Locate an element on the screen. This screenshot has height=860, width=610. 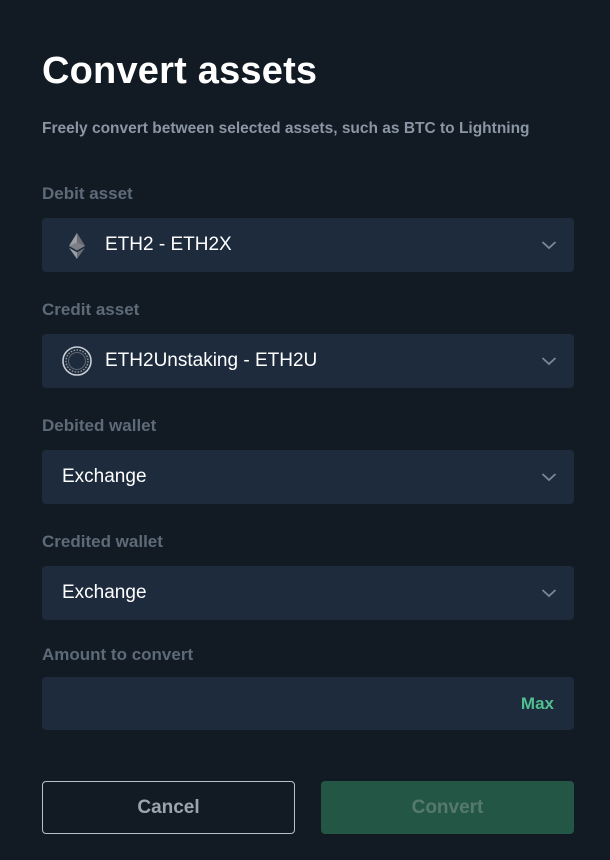
debited-wallet-label: Debited wallet is located at coordinates (99, 425).